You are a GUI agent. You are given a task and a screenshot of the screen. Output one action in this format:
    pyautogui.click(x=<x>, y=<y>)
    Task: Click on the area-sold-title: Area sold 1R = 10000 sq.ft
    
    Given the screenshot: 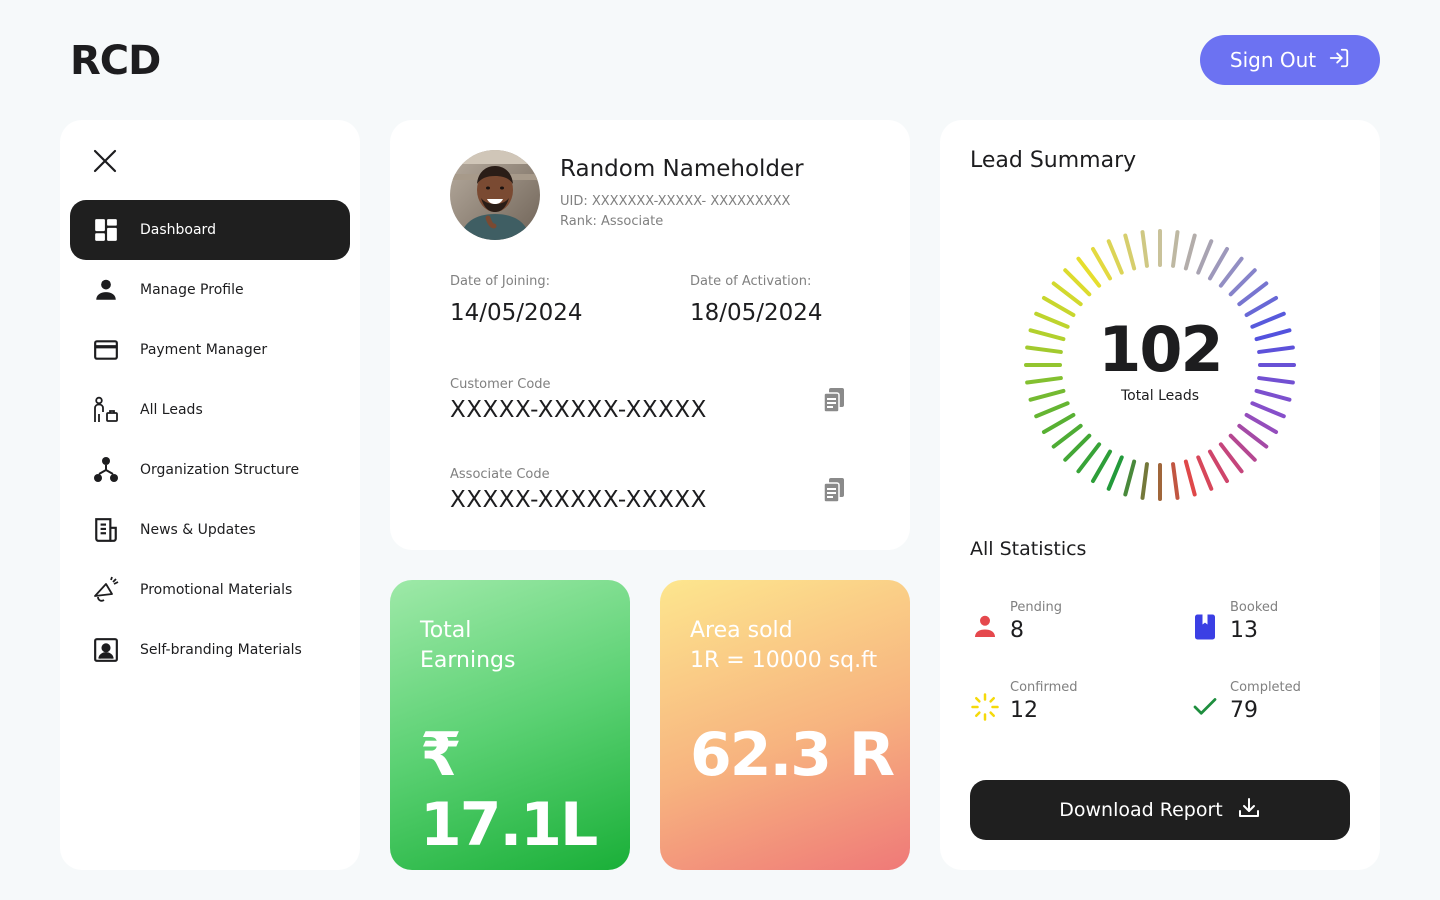 What is the action you would take?
    pyautogui.click(x=784, y=645)
    